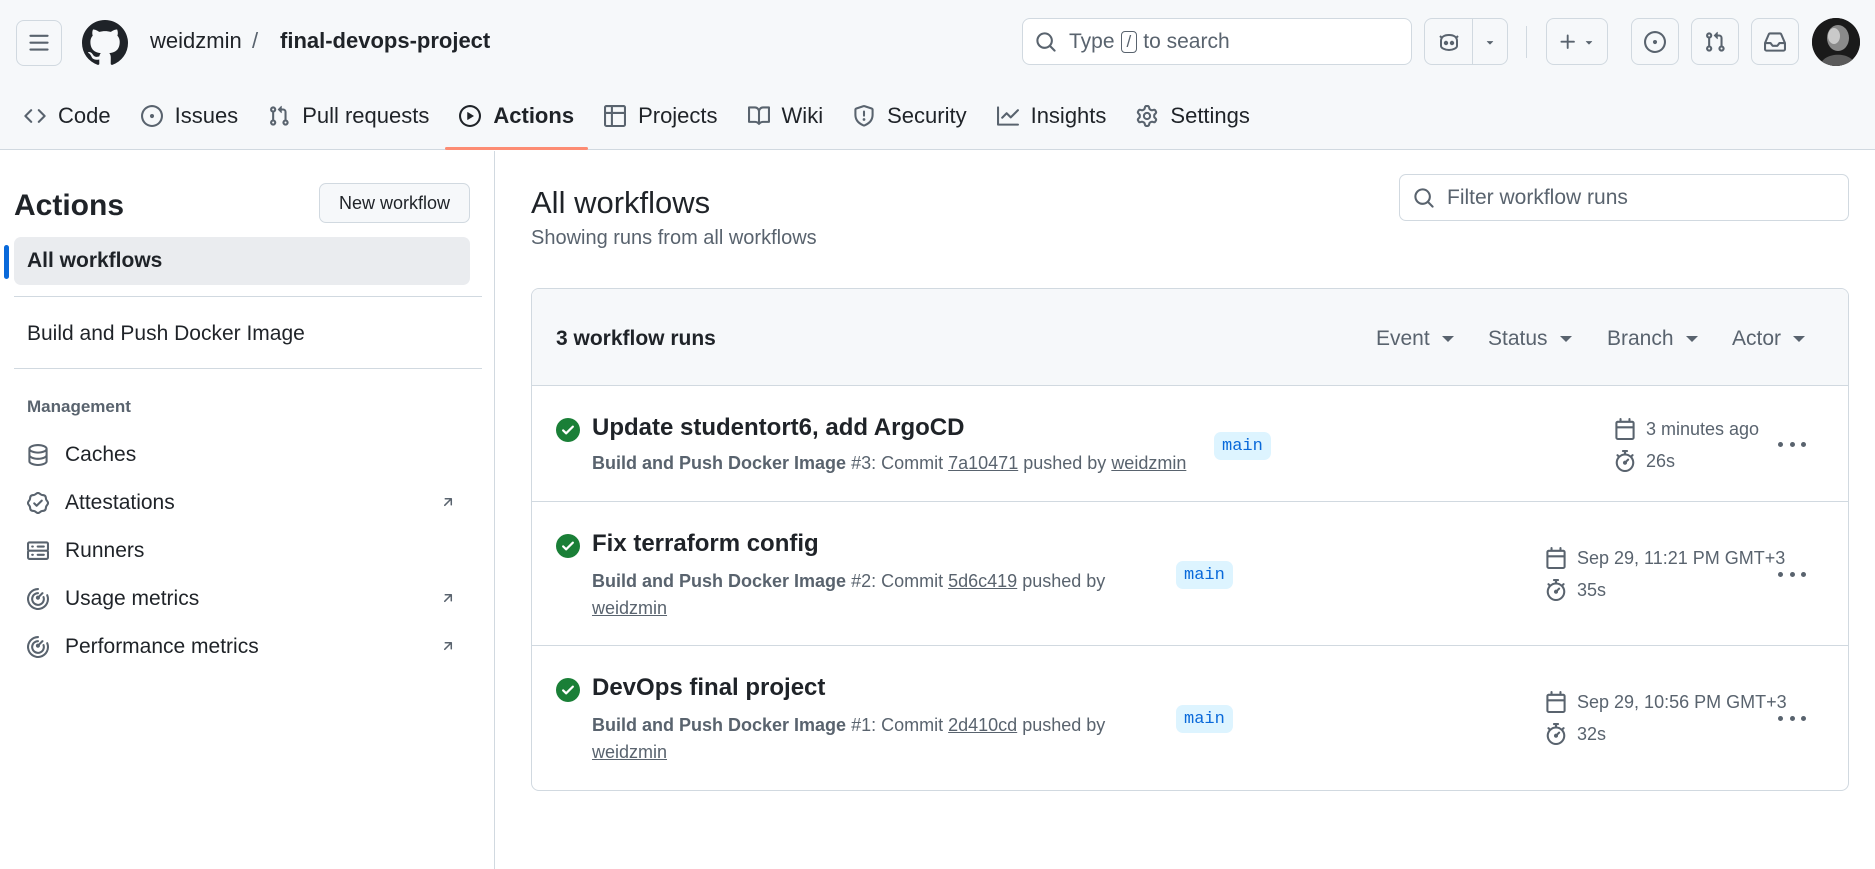  What do you see at coordinates (1007, 116) in the screenshot?
I see `graph-icon` at bounding box center [1007, 116].